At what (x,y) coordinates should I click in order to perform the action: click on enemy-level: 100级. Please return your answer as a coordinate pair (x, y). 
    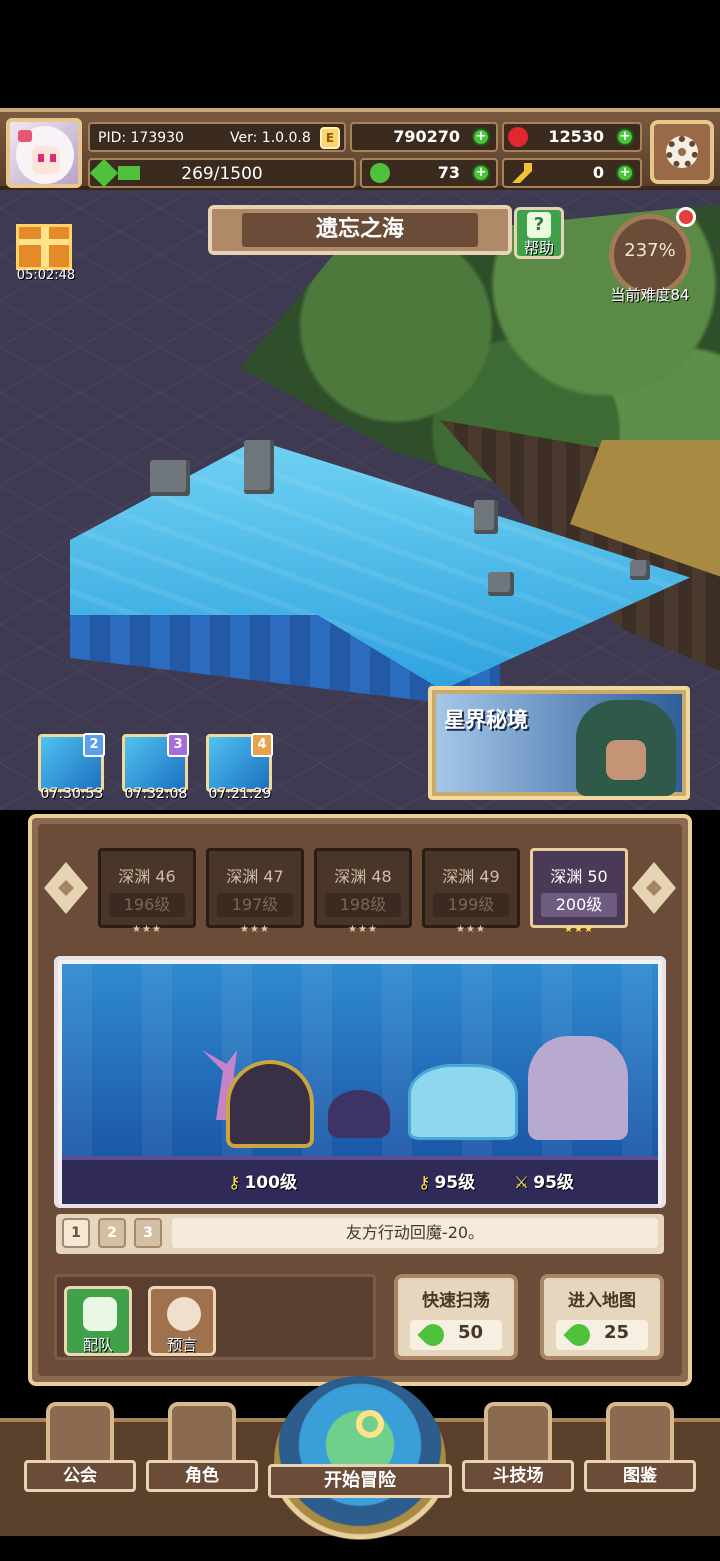
    Looking at the image, I should click on (270, 1183).